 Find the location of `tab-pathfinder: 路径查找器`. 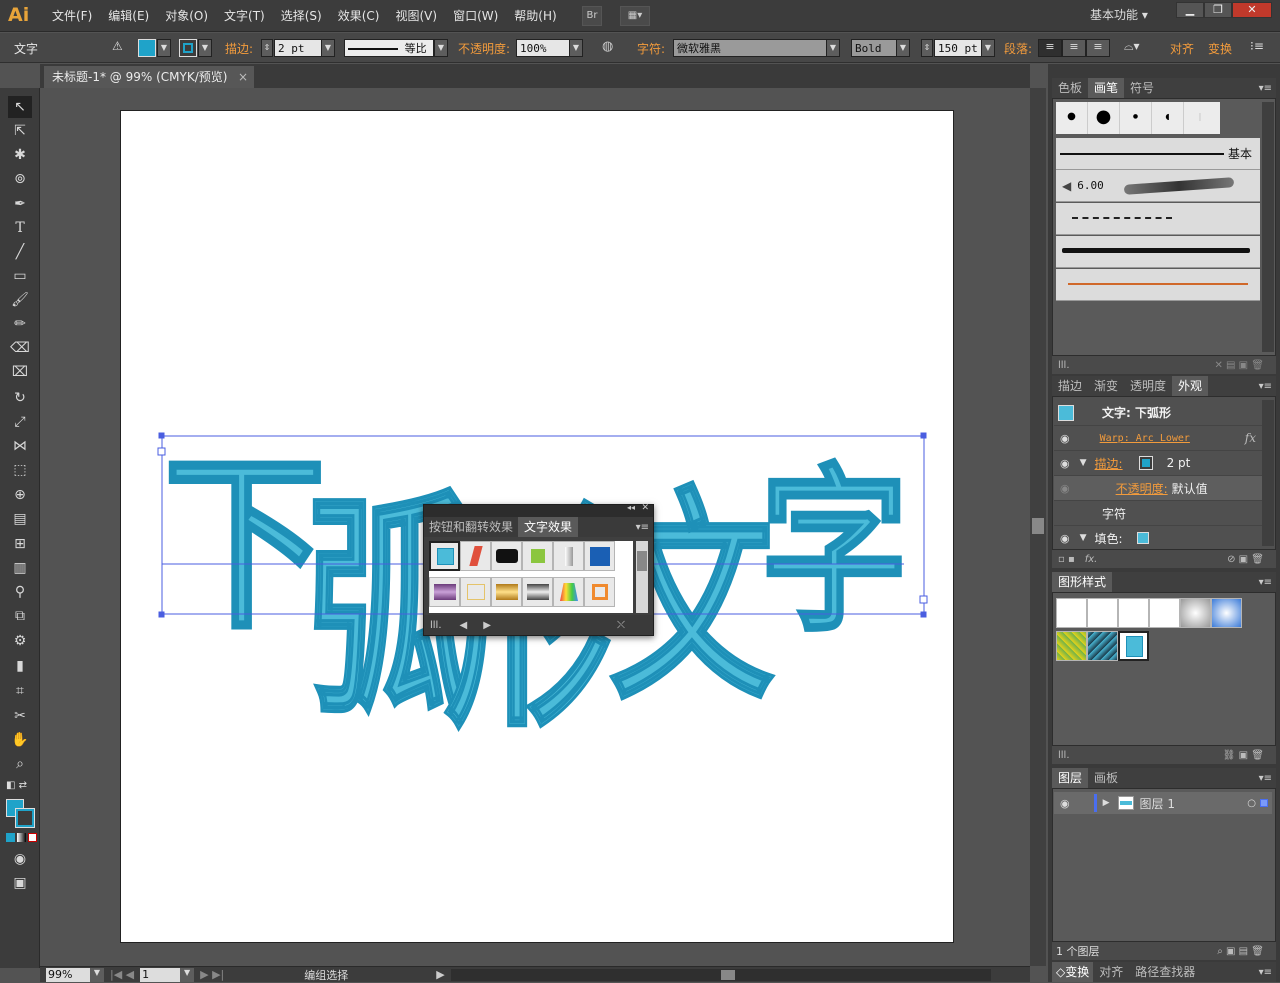

tab-pathfinder: 路径查找器 is located at coordinates (1165, 972).